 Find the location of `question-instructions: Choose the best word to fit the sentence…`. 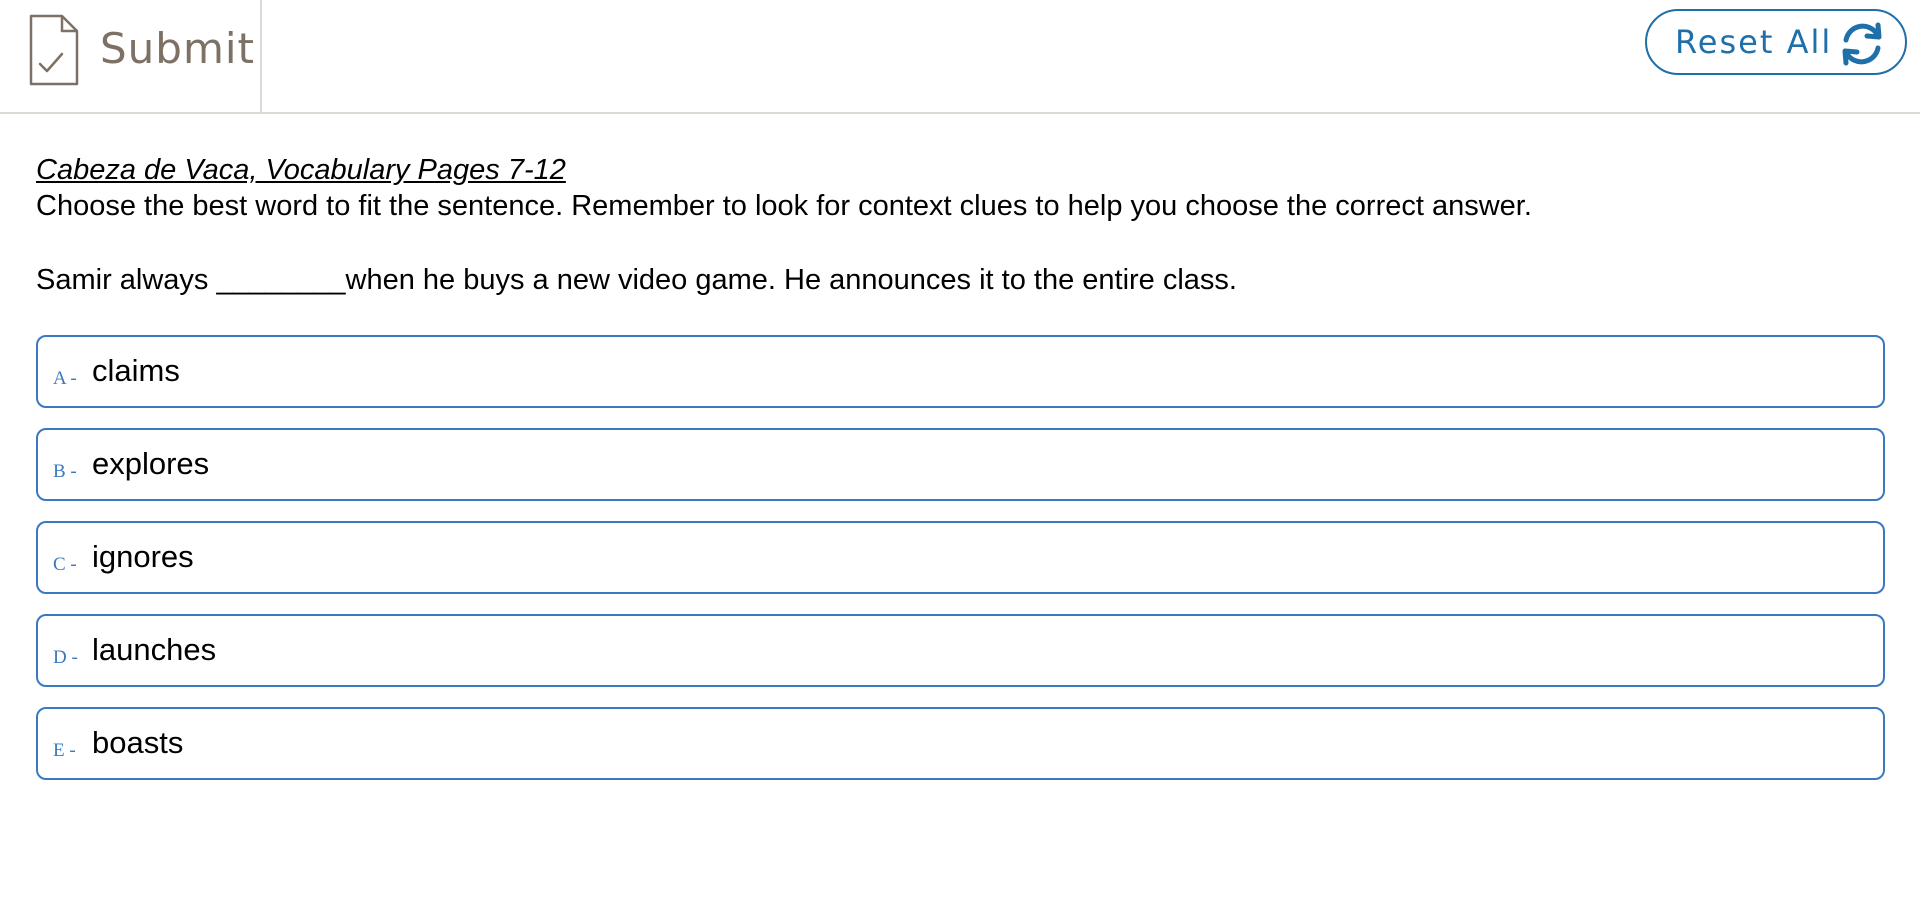

question-instructions: Choose the best word to fit the sentence… is located at coordinates (784, 206).